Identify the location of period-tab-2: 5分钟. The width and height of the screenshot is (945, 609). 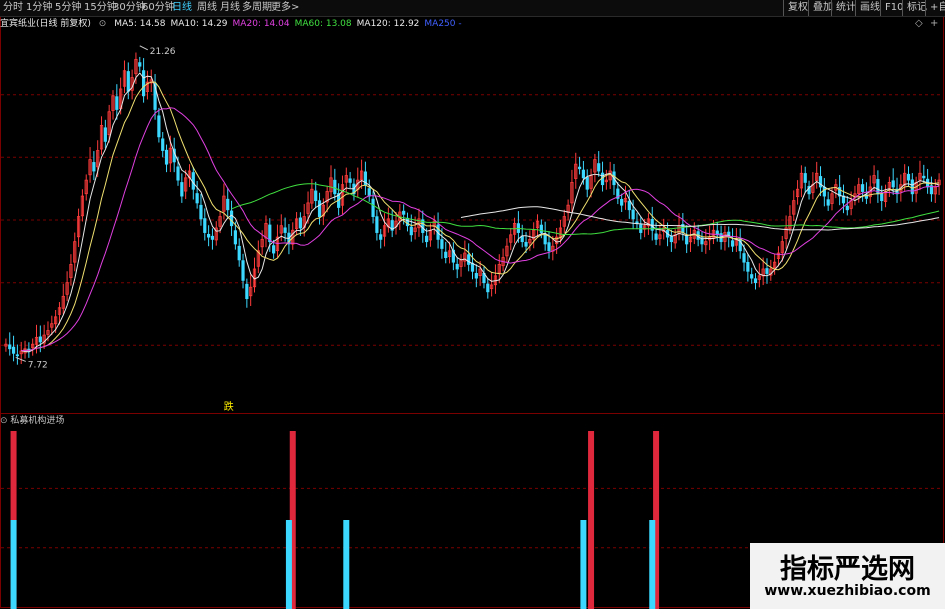
(68, 8).